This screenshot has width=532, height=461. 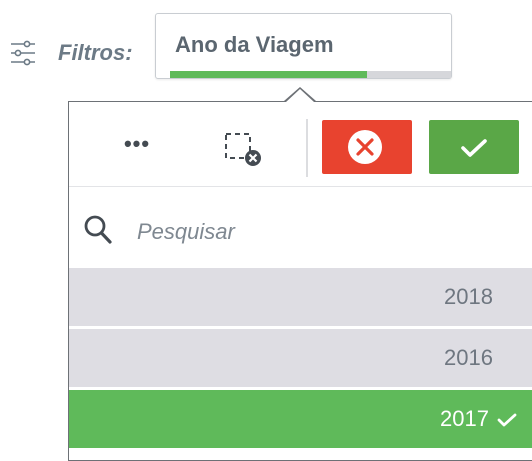 I want to click on list-item-value: 2018, so click(x=468, y=296).